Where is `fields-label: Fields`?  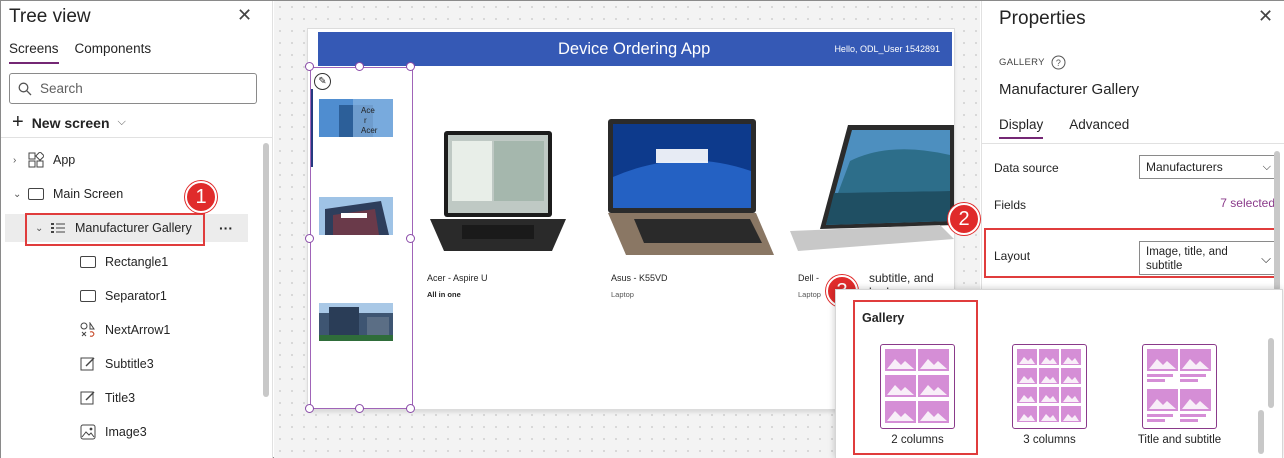
fields-label: Fields is located at coordinates (1010, 205).